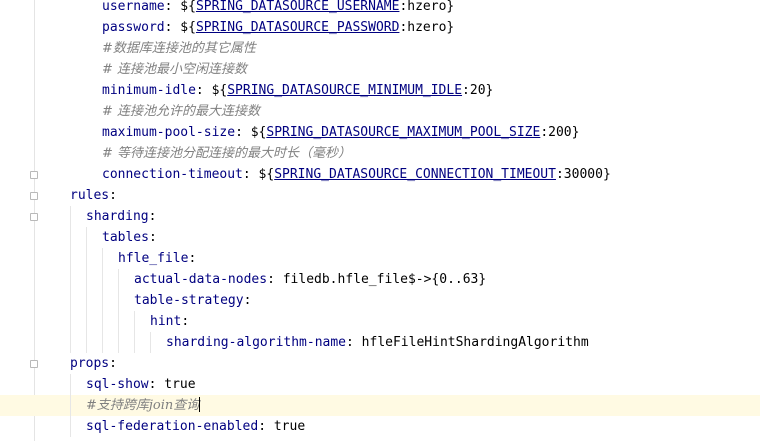 This screenshot has height=441, width=760. I want to click on yaml-key: maximum-pool-size, so click(169, 132).